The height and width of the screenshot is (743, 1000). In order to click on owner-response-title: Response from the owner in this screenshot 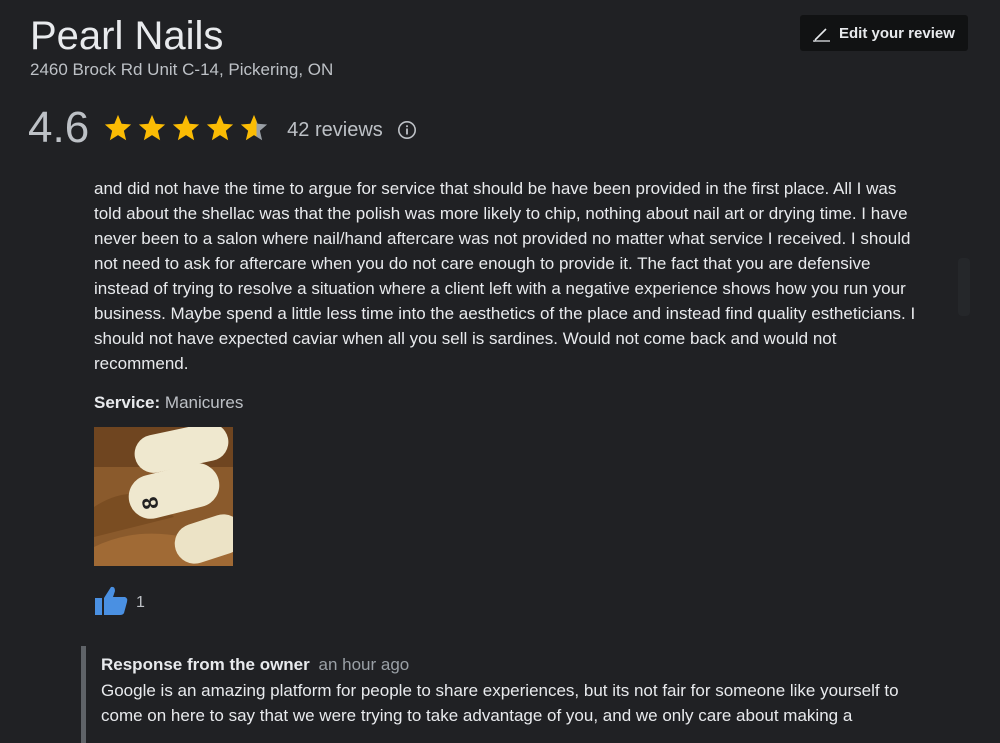, I will do `click(205, 664)`.